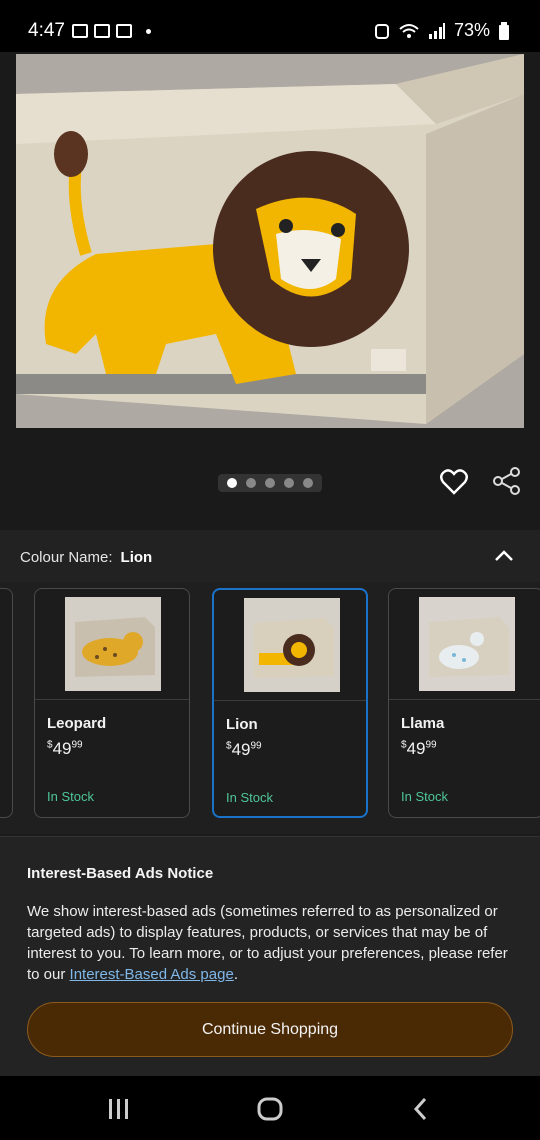  What do you see at coordinates (504, 30) in the screenshot?
I see `battery-icon` at bounding box center [504, 30].